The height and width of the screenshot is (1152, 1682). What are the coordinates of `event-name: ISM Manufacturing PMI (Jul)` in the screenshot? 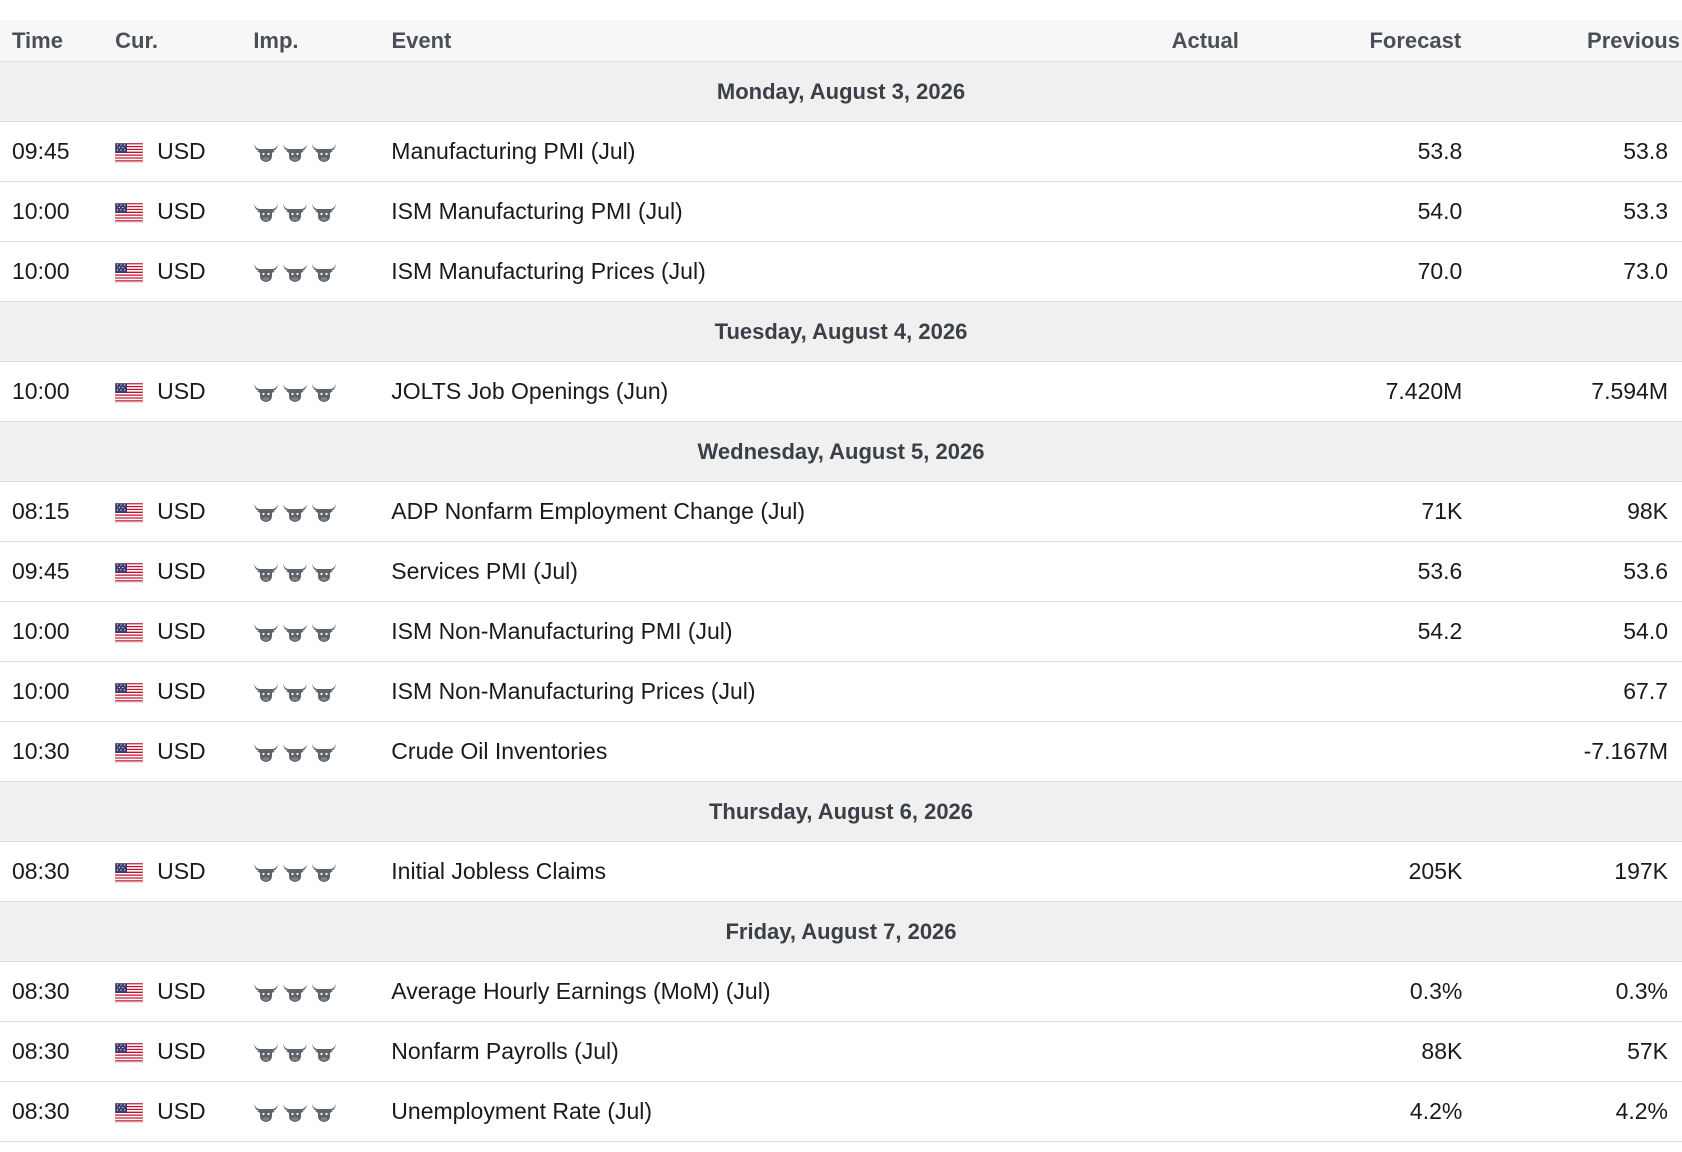 It's located at (708, 211).